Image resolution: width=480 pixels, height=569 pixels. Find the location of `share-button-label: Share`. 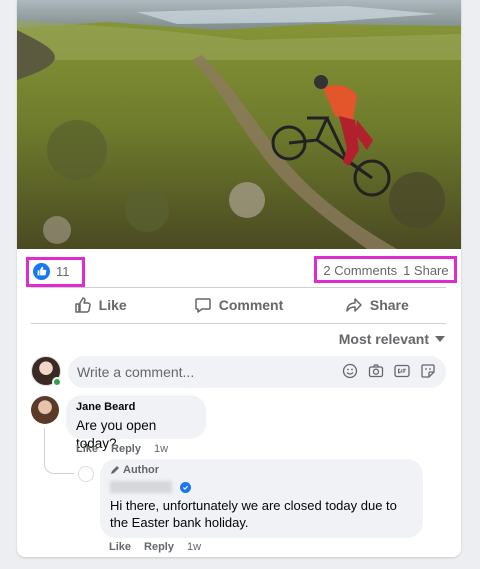

share-button-label: Share is located at coordinates (389, 305).